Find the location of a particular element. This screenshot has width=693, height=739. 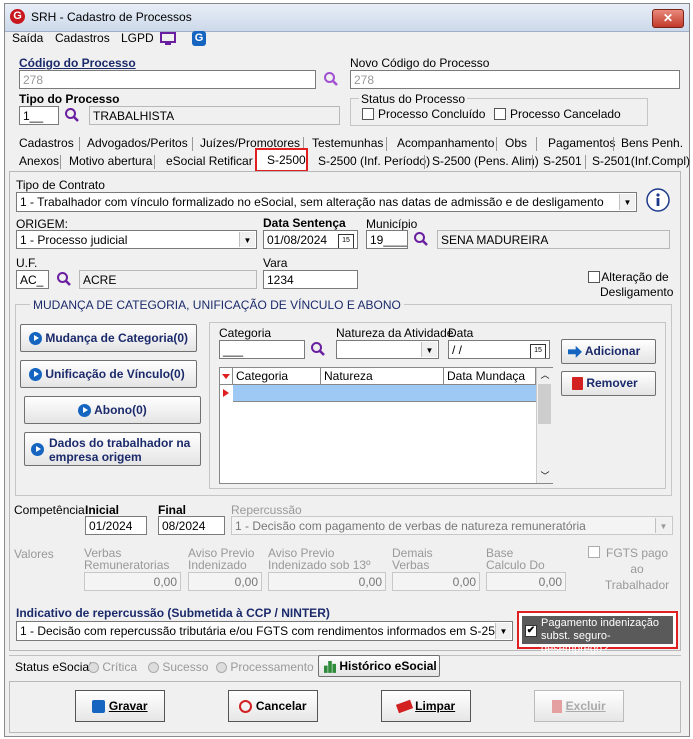

data-mudanca-input: / / 15 is located at coordinates (499, 349).